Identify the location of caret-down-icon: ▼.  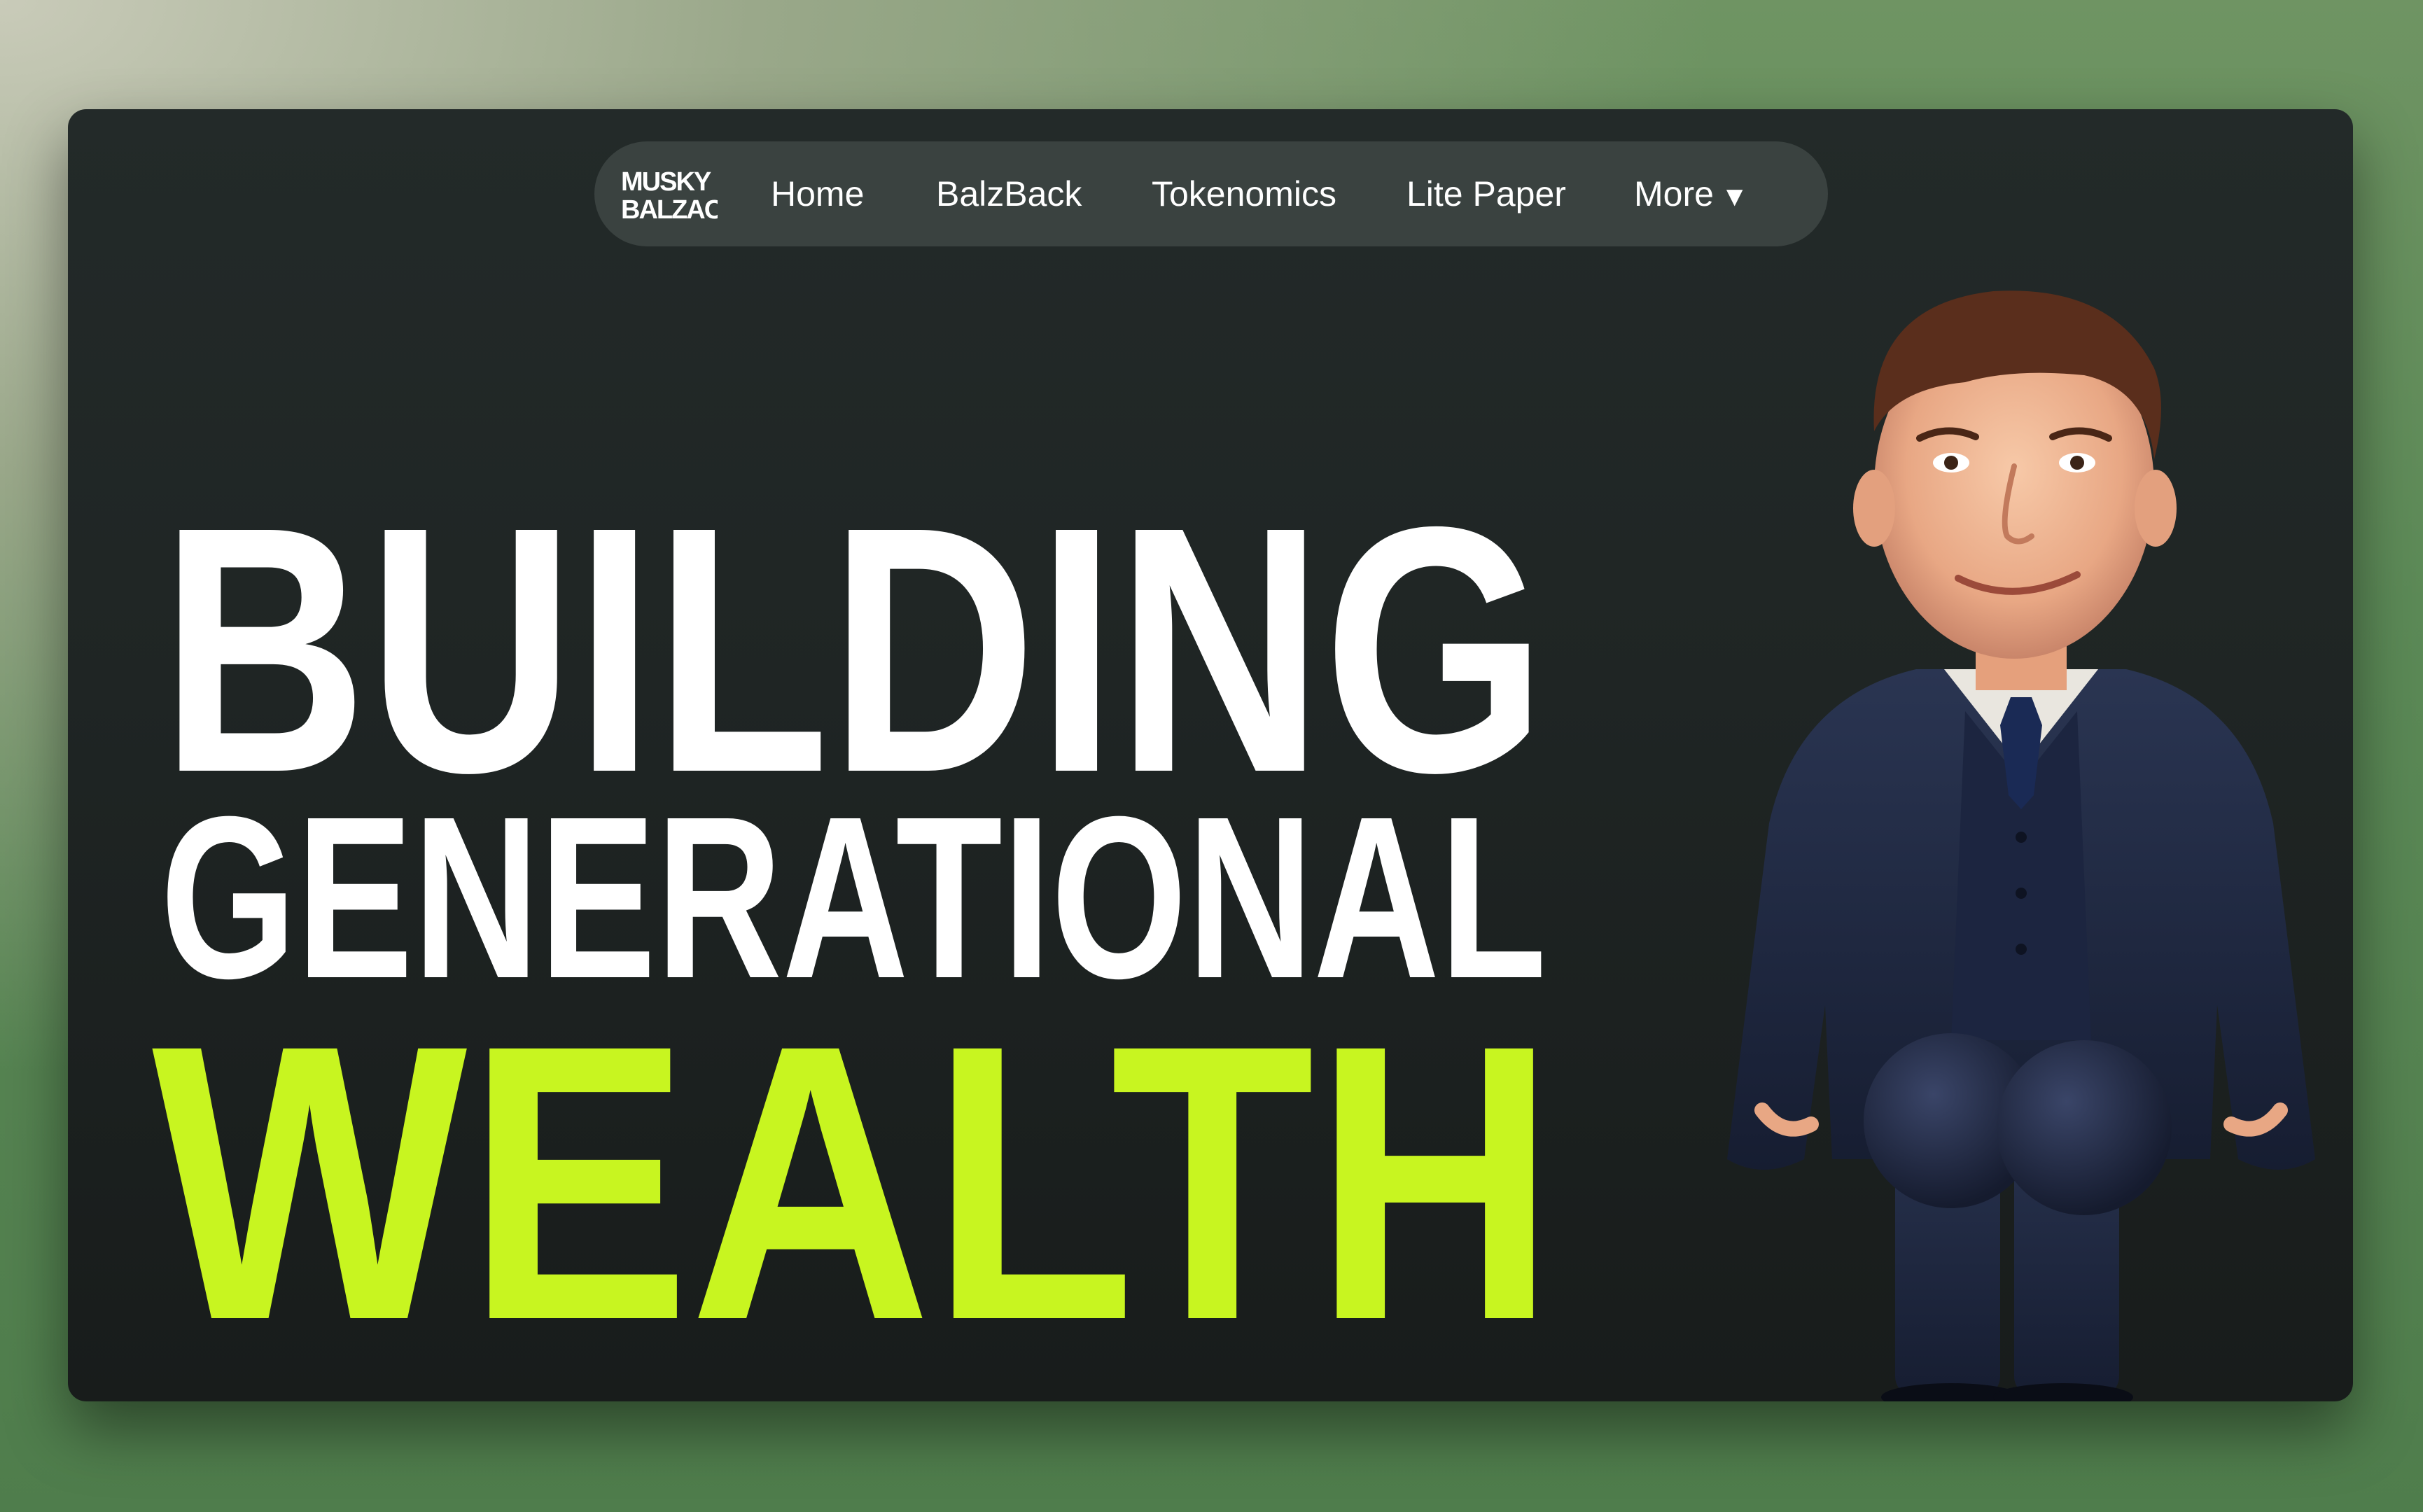
(1734, 196).